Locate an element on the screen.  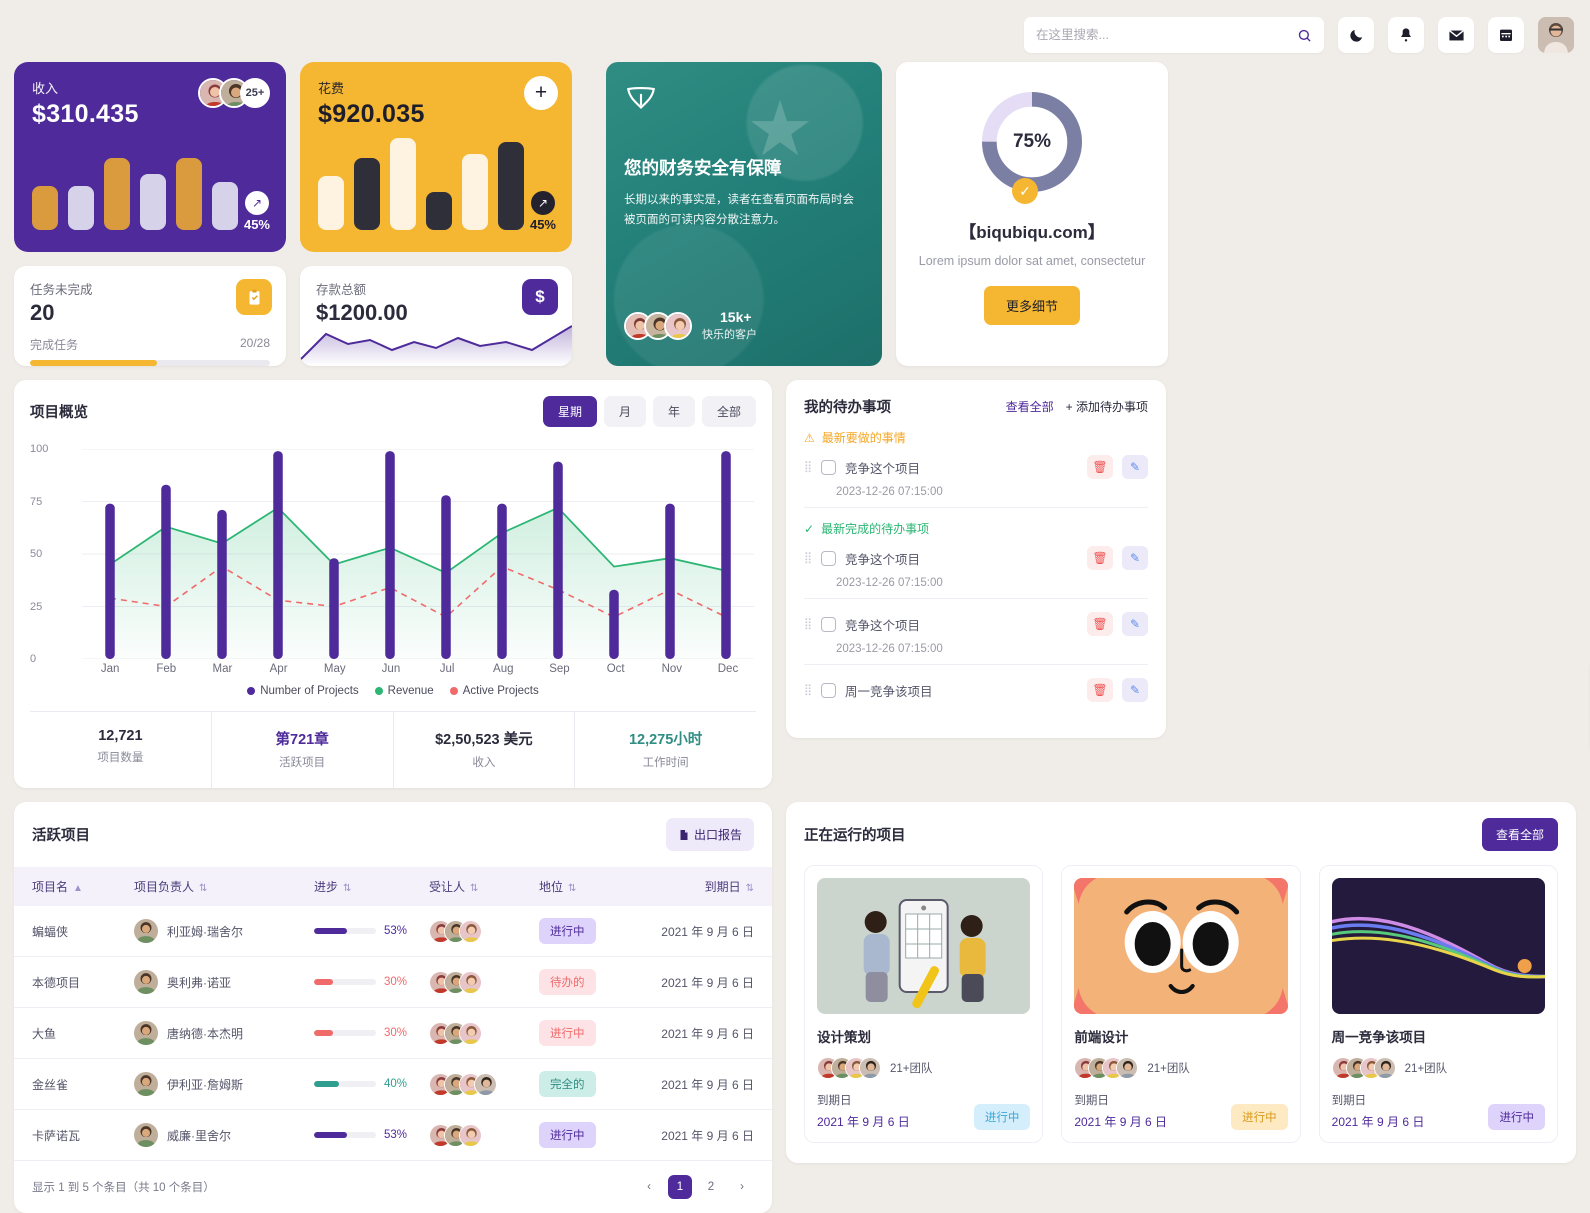
cell-progress: 30% is located at coordinates (371, 982).